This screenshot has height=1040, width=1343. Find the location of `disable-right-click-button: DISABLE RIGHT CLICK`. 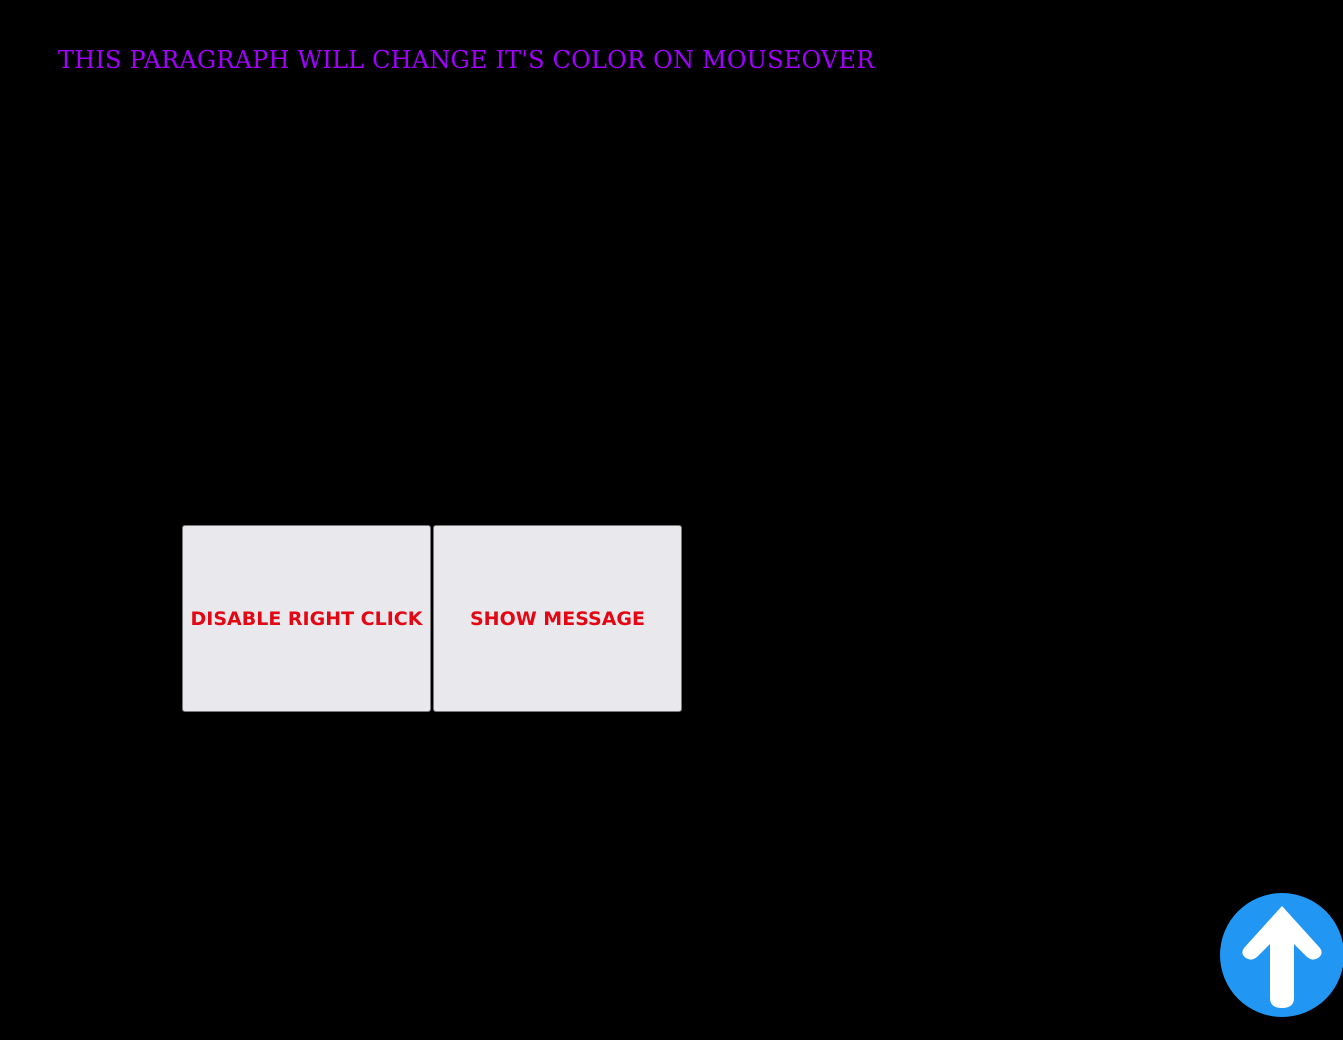

disable-right-click-button: DISABLE RIGHT CLICK is located at coordinates (306, 618).